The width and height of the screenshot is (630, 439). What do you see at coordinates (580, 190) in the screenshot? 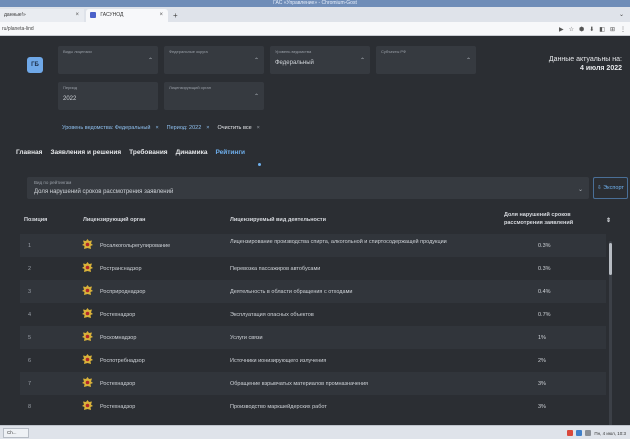
I see `chevron-down-icon: ⌄` at bounding box center [580, 190].